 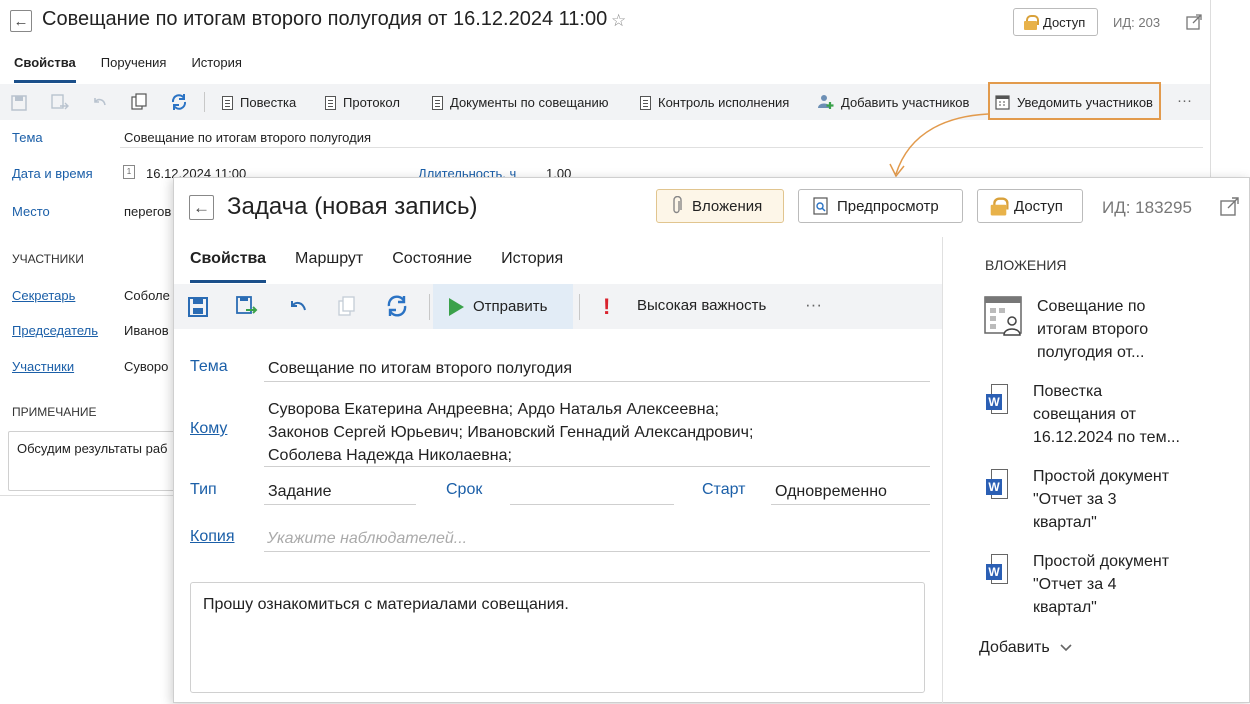 I want to click on agenda-button: Повестка, so click(x=259, y=102).